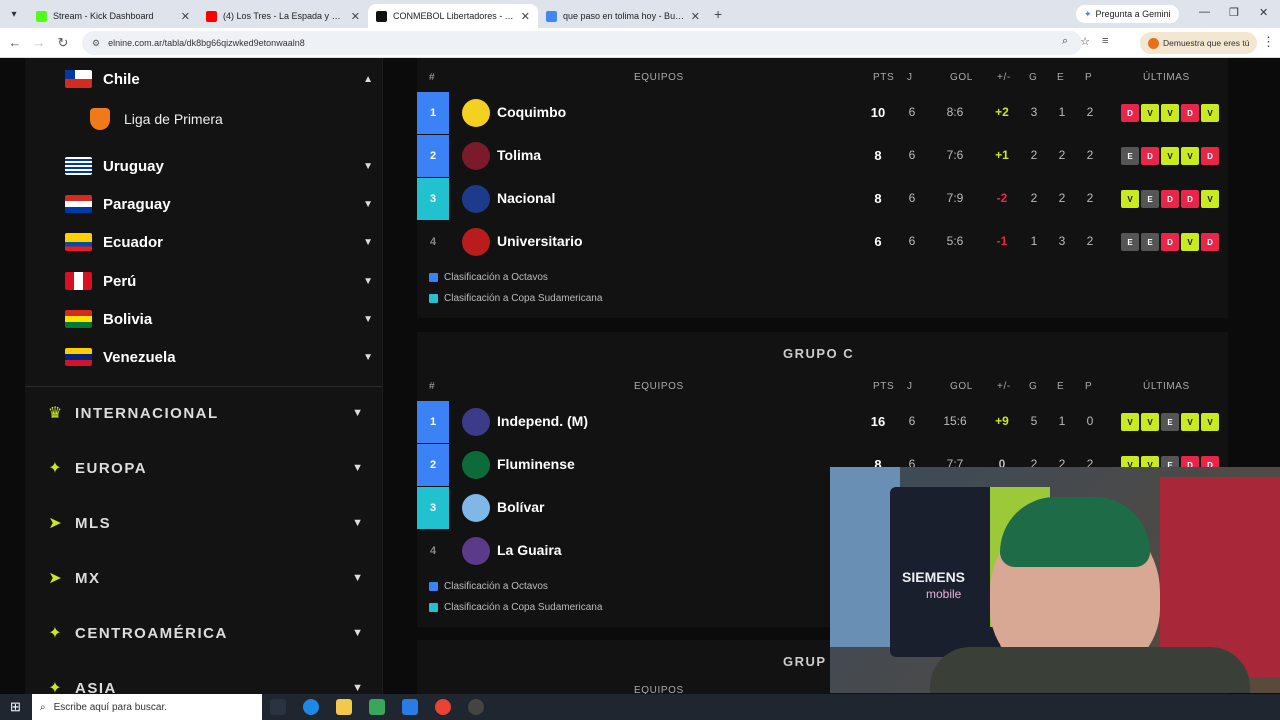 Image resolution: width=1280 pixels, height=720 pixels. I want to click on forward-icon: →, so click(39, 42).